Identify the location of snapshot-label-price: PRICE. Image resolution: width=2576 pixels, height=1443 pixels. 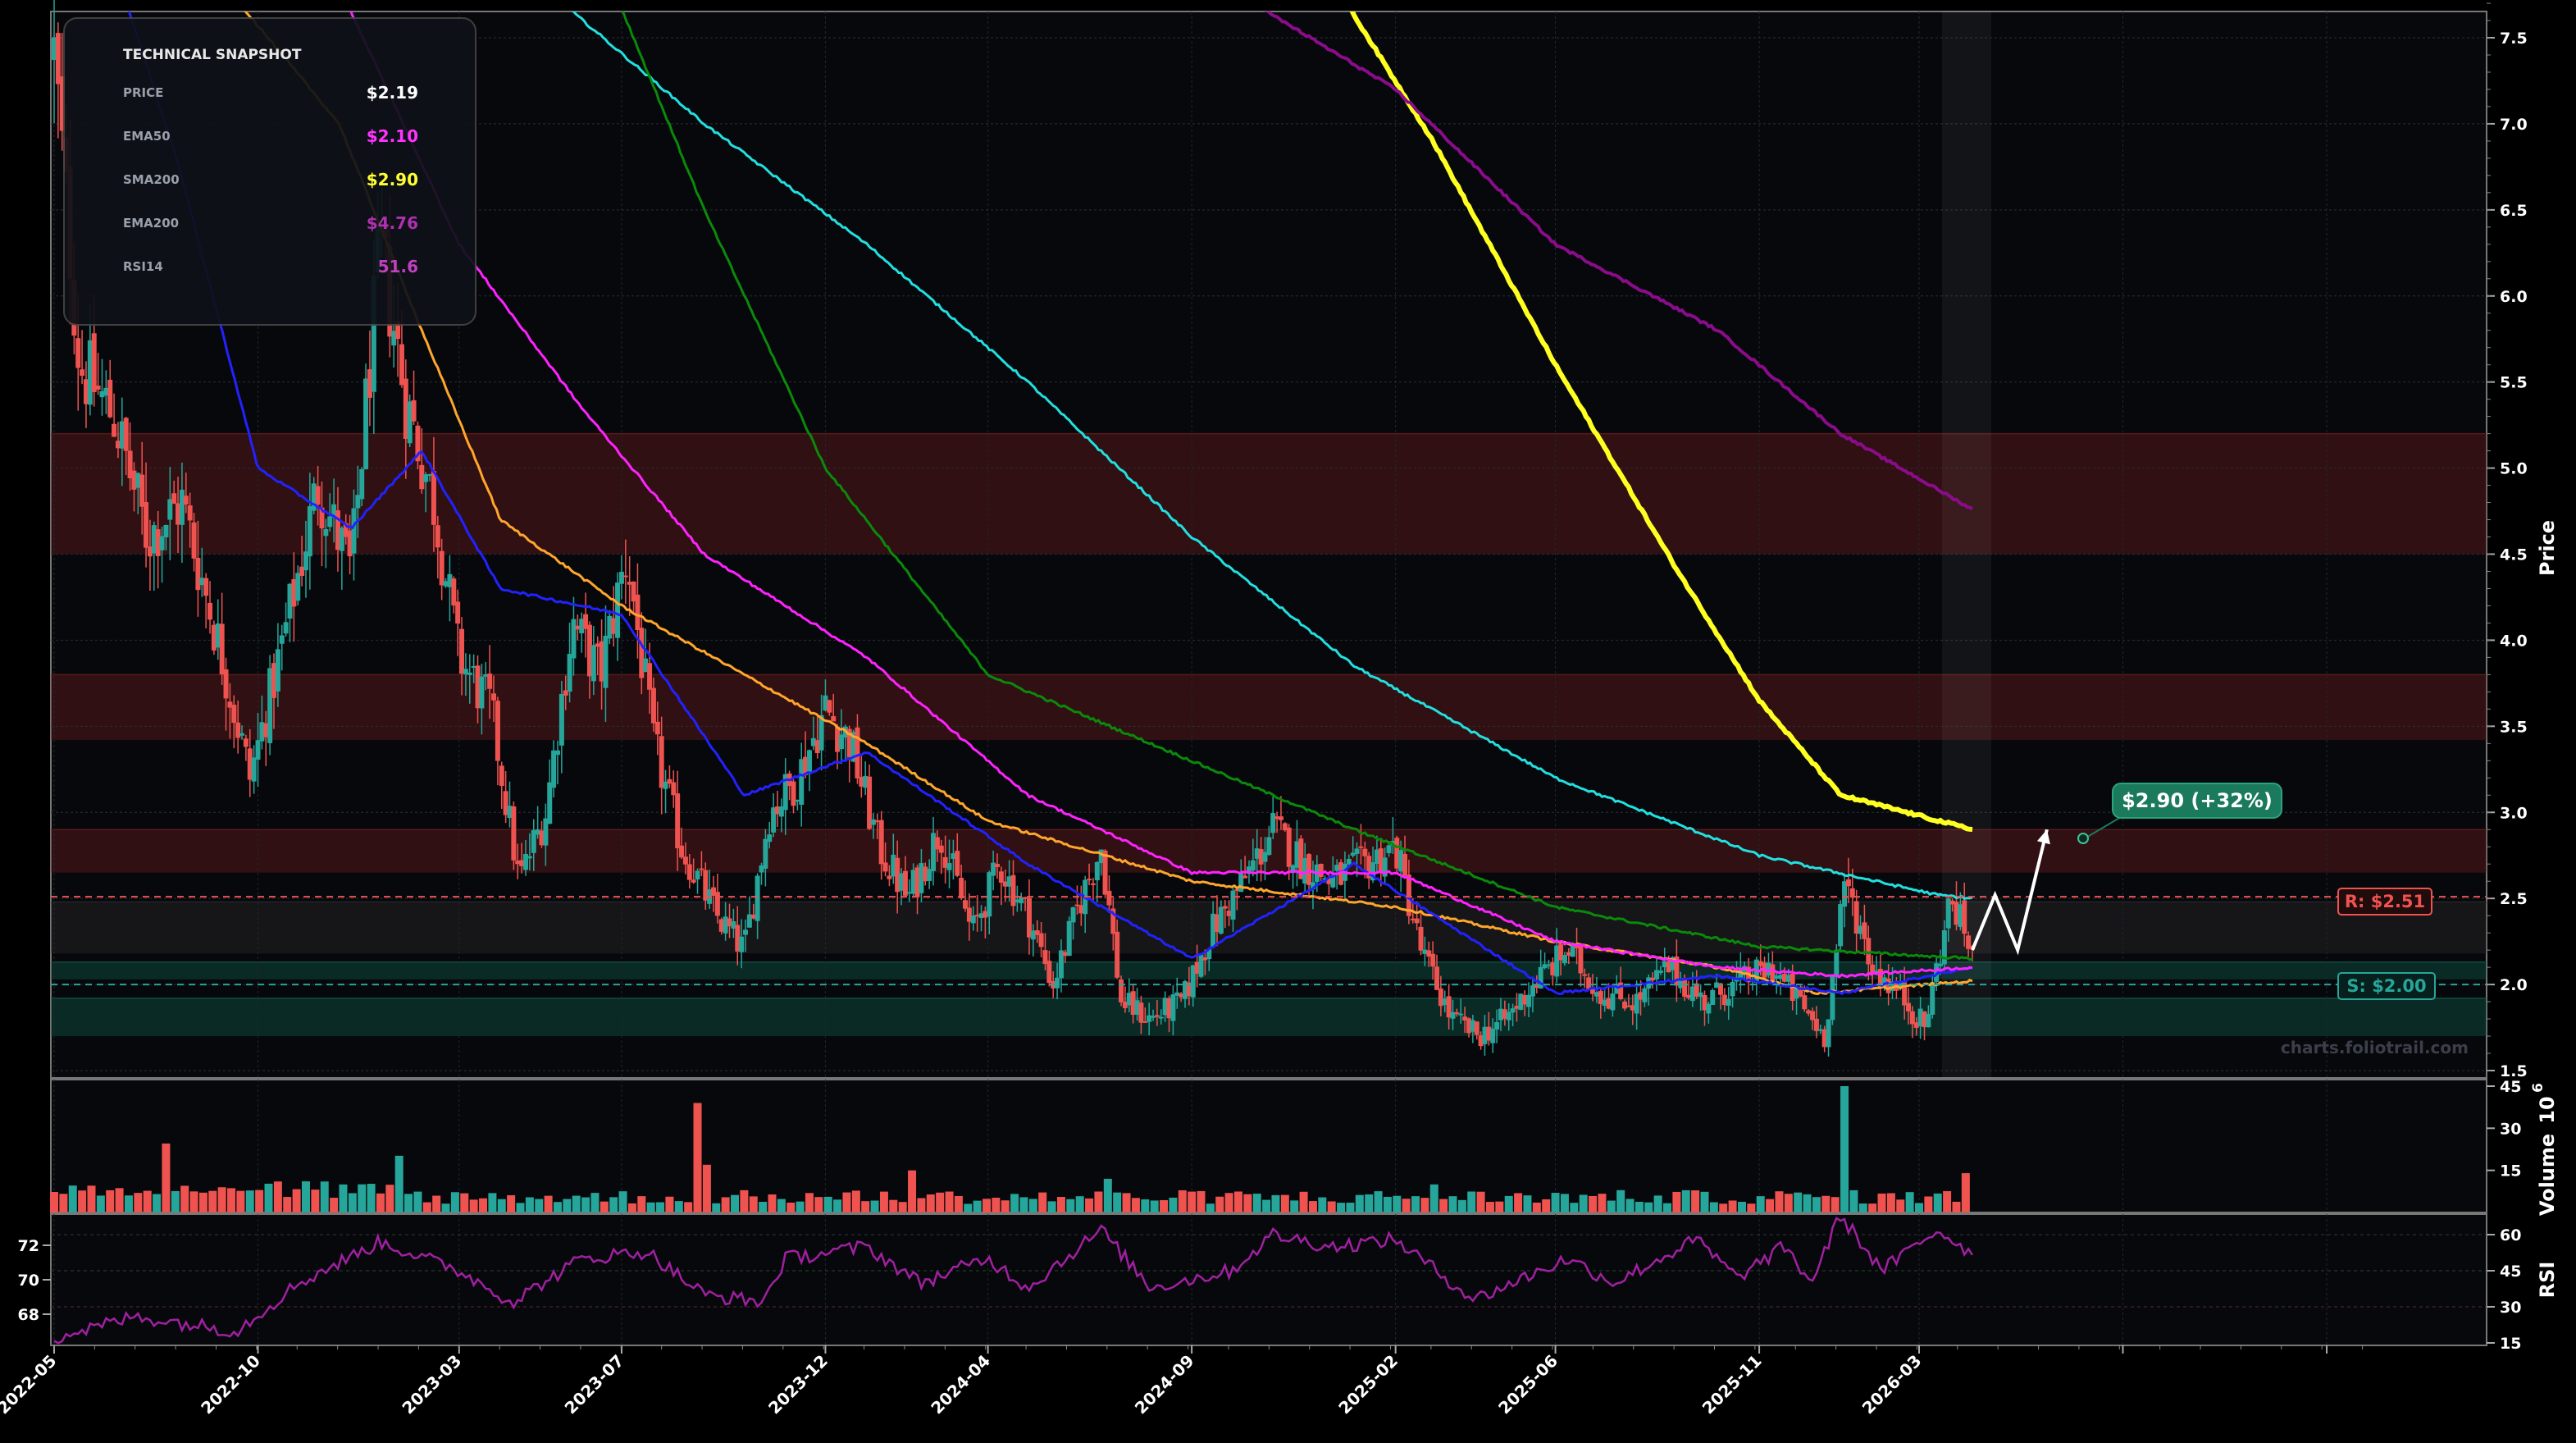
(143, 92).